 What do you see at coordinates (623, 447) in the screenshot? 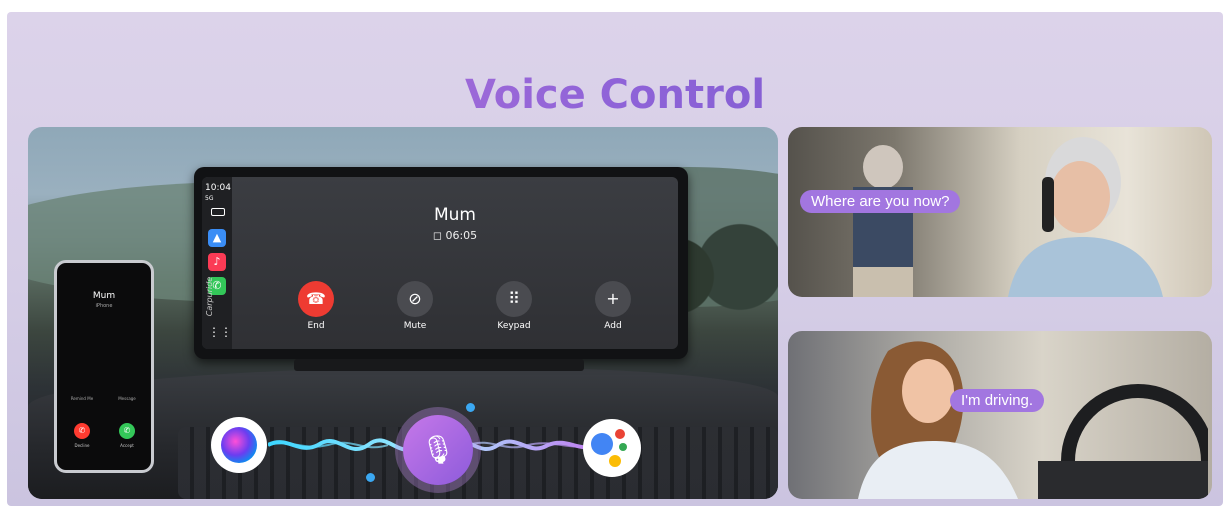
I see `ga-dot-green` at bounding box center [623, 447].